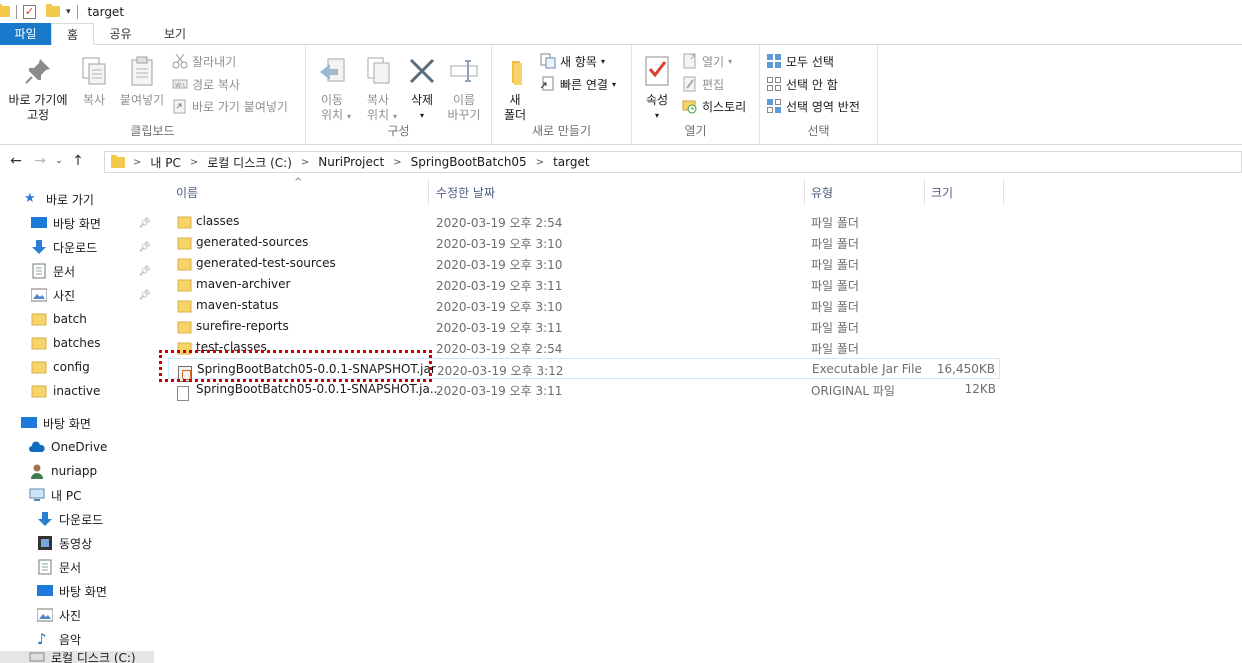  What do you see at coordinates (584, 242) in the screenshot?
I see `file-row: generated-sources 2020-03-19 오후 3:10 파일 폴더` at bounding box center [584, 242].